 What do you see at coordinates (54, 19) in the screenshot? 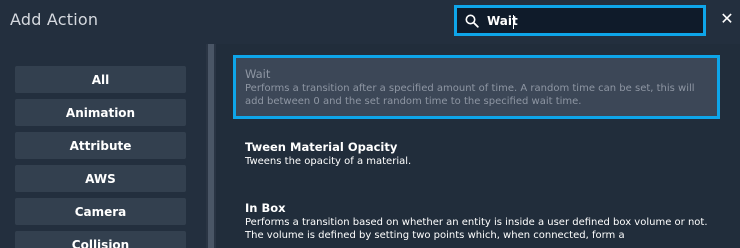
I see `dialog-title: Add Action` at bounding box center [54, 19].